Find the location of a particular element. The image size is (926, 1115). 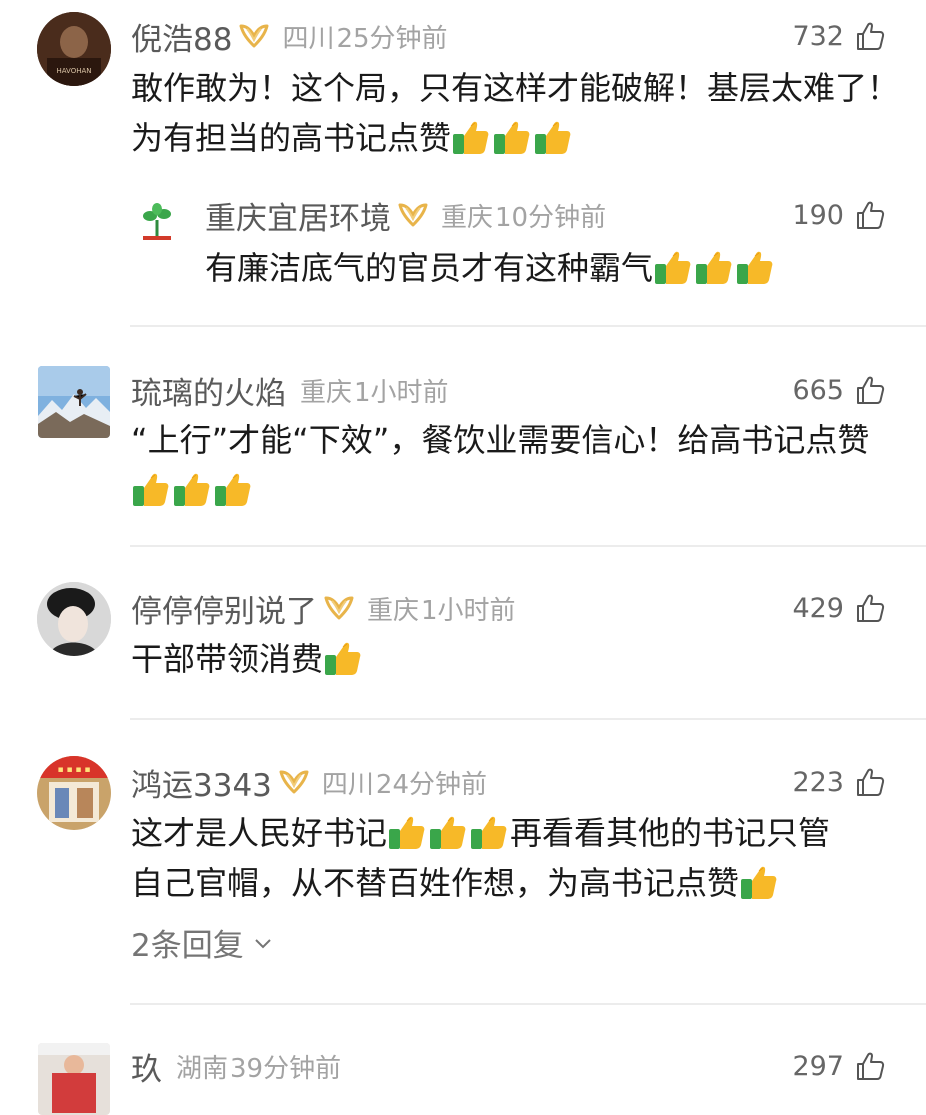

chevron-down-icon is located at coordinates (263, 943).